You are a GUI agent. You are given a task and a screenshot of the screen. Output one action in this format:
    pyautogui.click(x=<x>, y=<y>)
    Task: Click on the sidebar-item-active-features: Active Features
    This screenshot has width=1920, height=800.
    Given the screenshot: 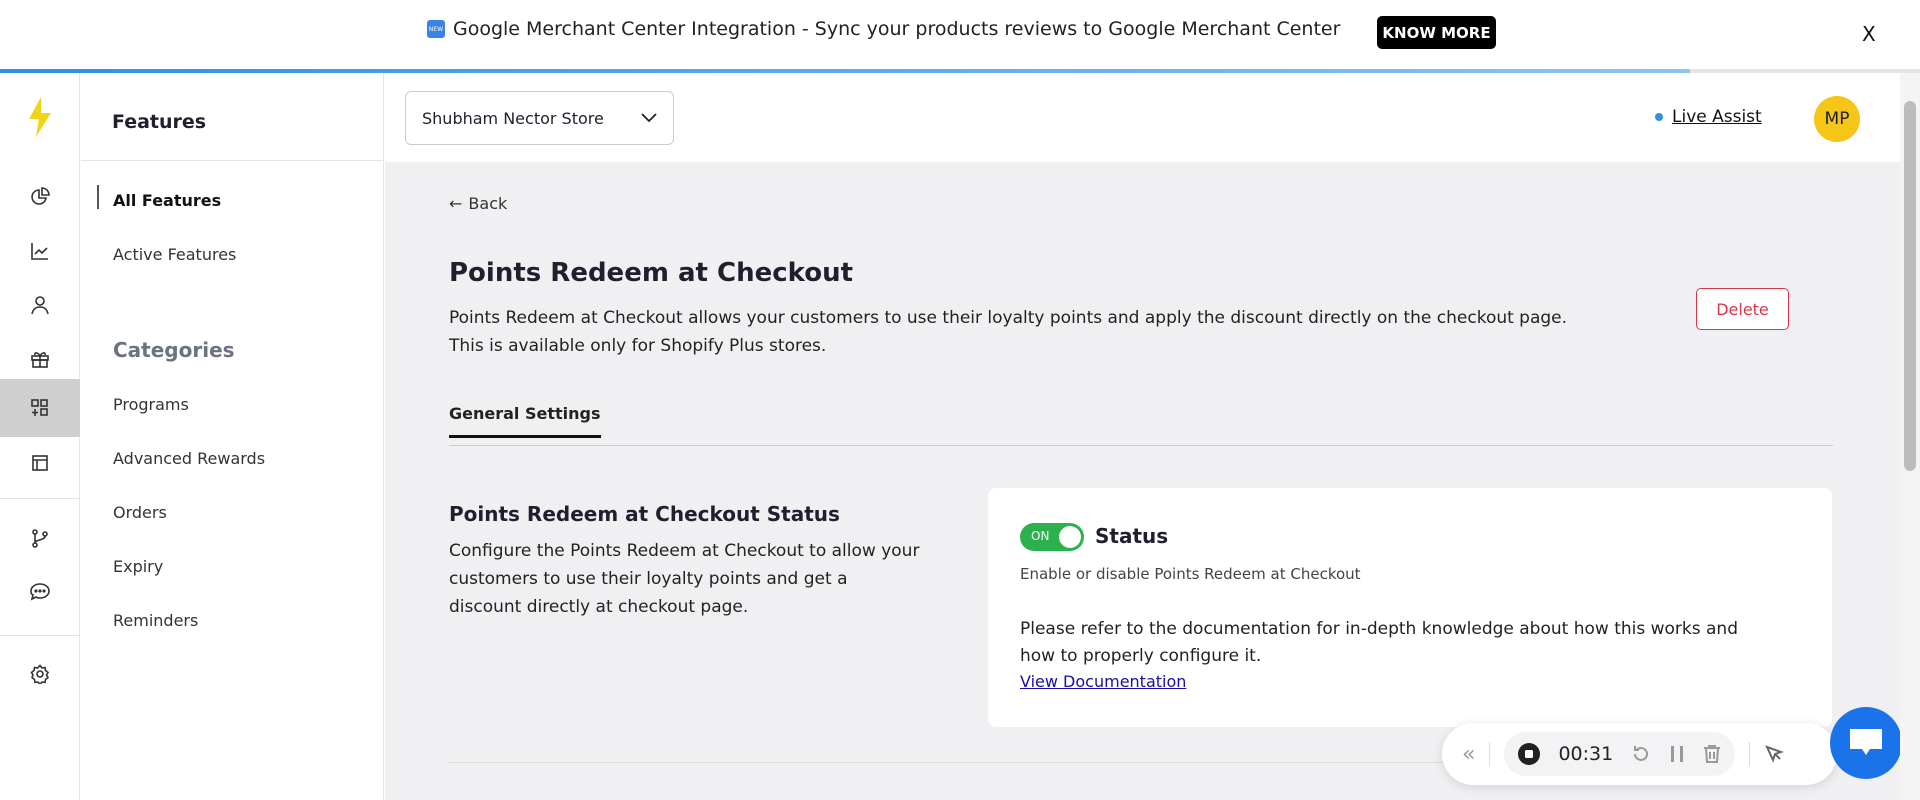 What is the action you would take?
    pyautogui.click(x=174, y=254)
    